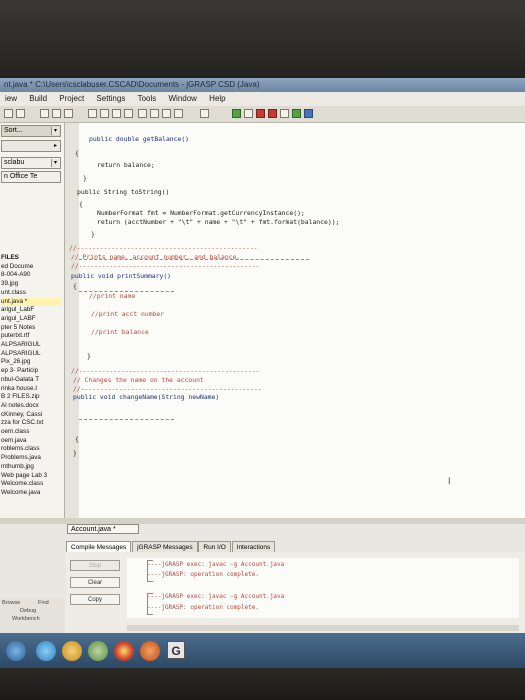  What do you see at coordinates (103, 529) in the screenshot?
I see `tab-account-java: Account.java *` at bounding box center [103, 529].